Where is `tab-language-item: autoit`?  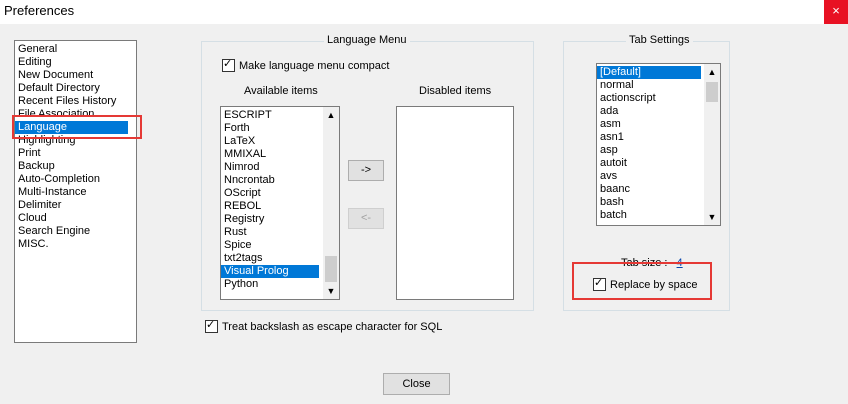
tab-language-item: autoit is located at coordinates (649, 163).